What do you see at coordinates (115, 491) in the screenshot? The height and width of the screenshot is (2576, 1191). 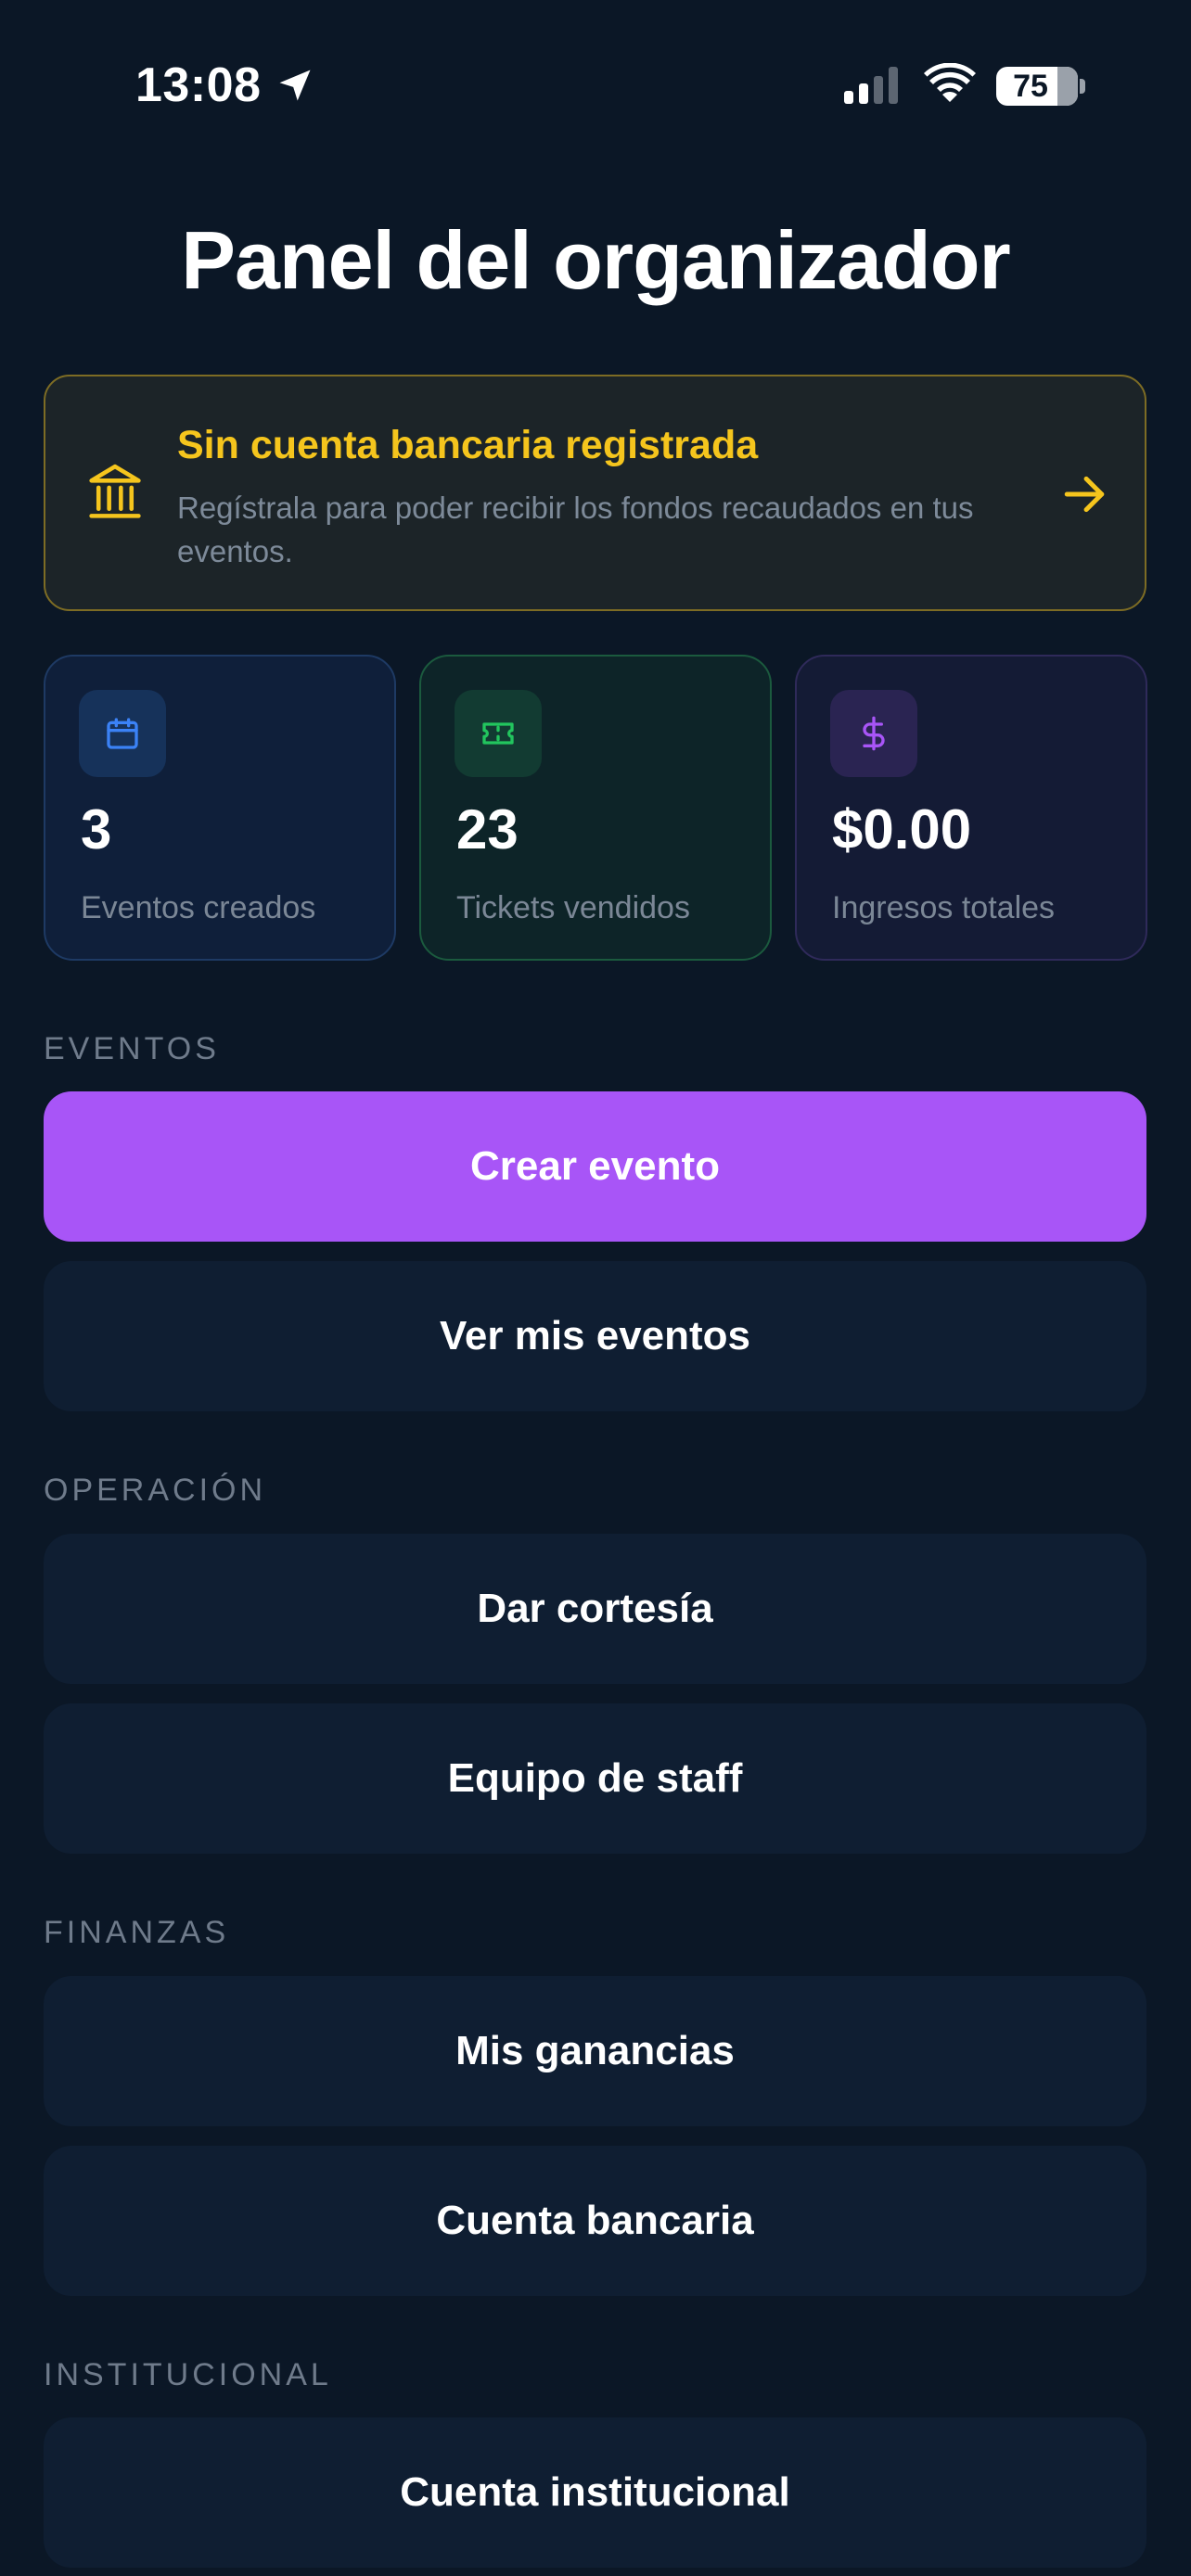 I see `bank-icon` at bounding box center [115, 491].